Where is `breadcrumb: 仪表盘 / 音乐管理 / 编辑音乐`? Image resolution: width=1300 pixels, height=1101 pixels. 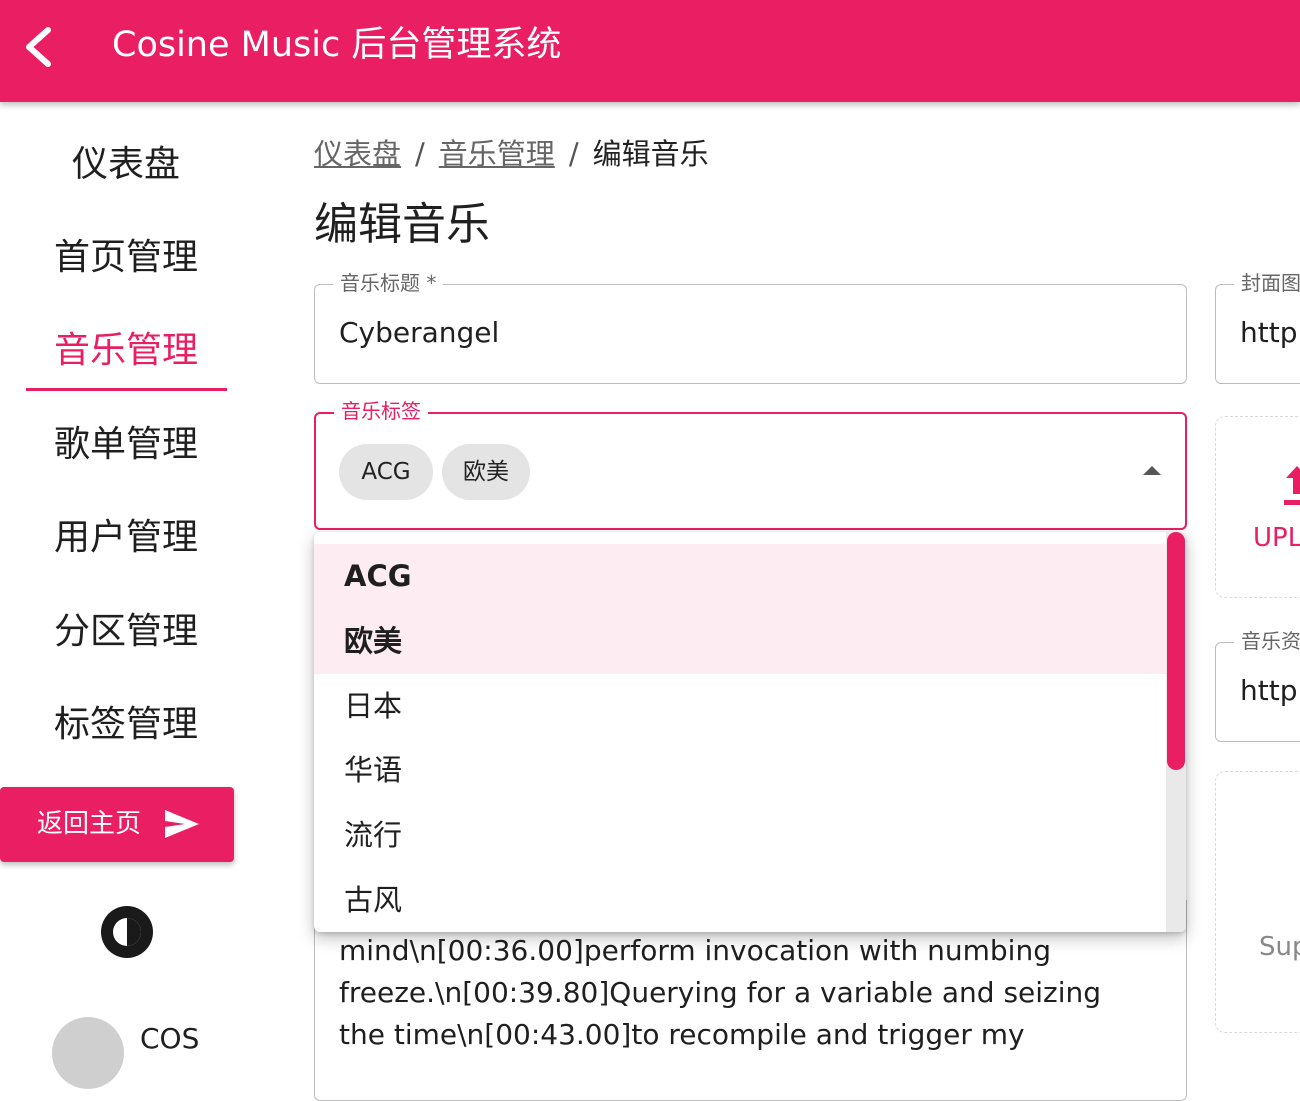 breadcrumb: 仪表盘 / 音乐管理 / 编辑音乐 is located at coordinates (511, 154).